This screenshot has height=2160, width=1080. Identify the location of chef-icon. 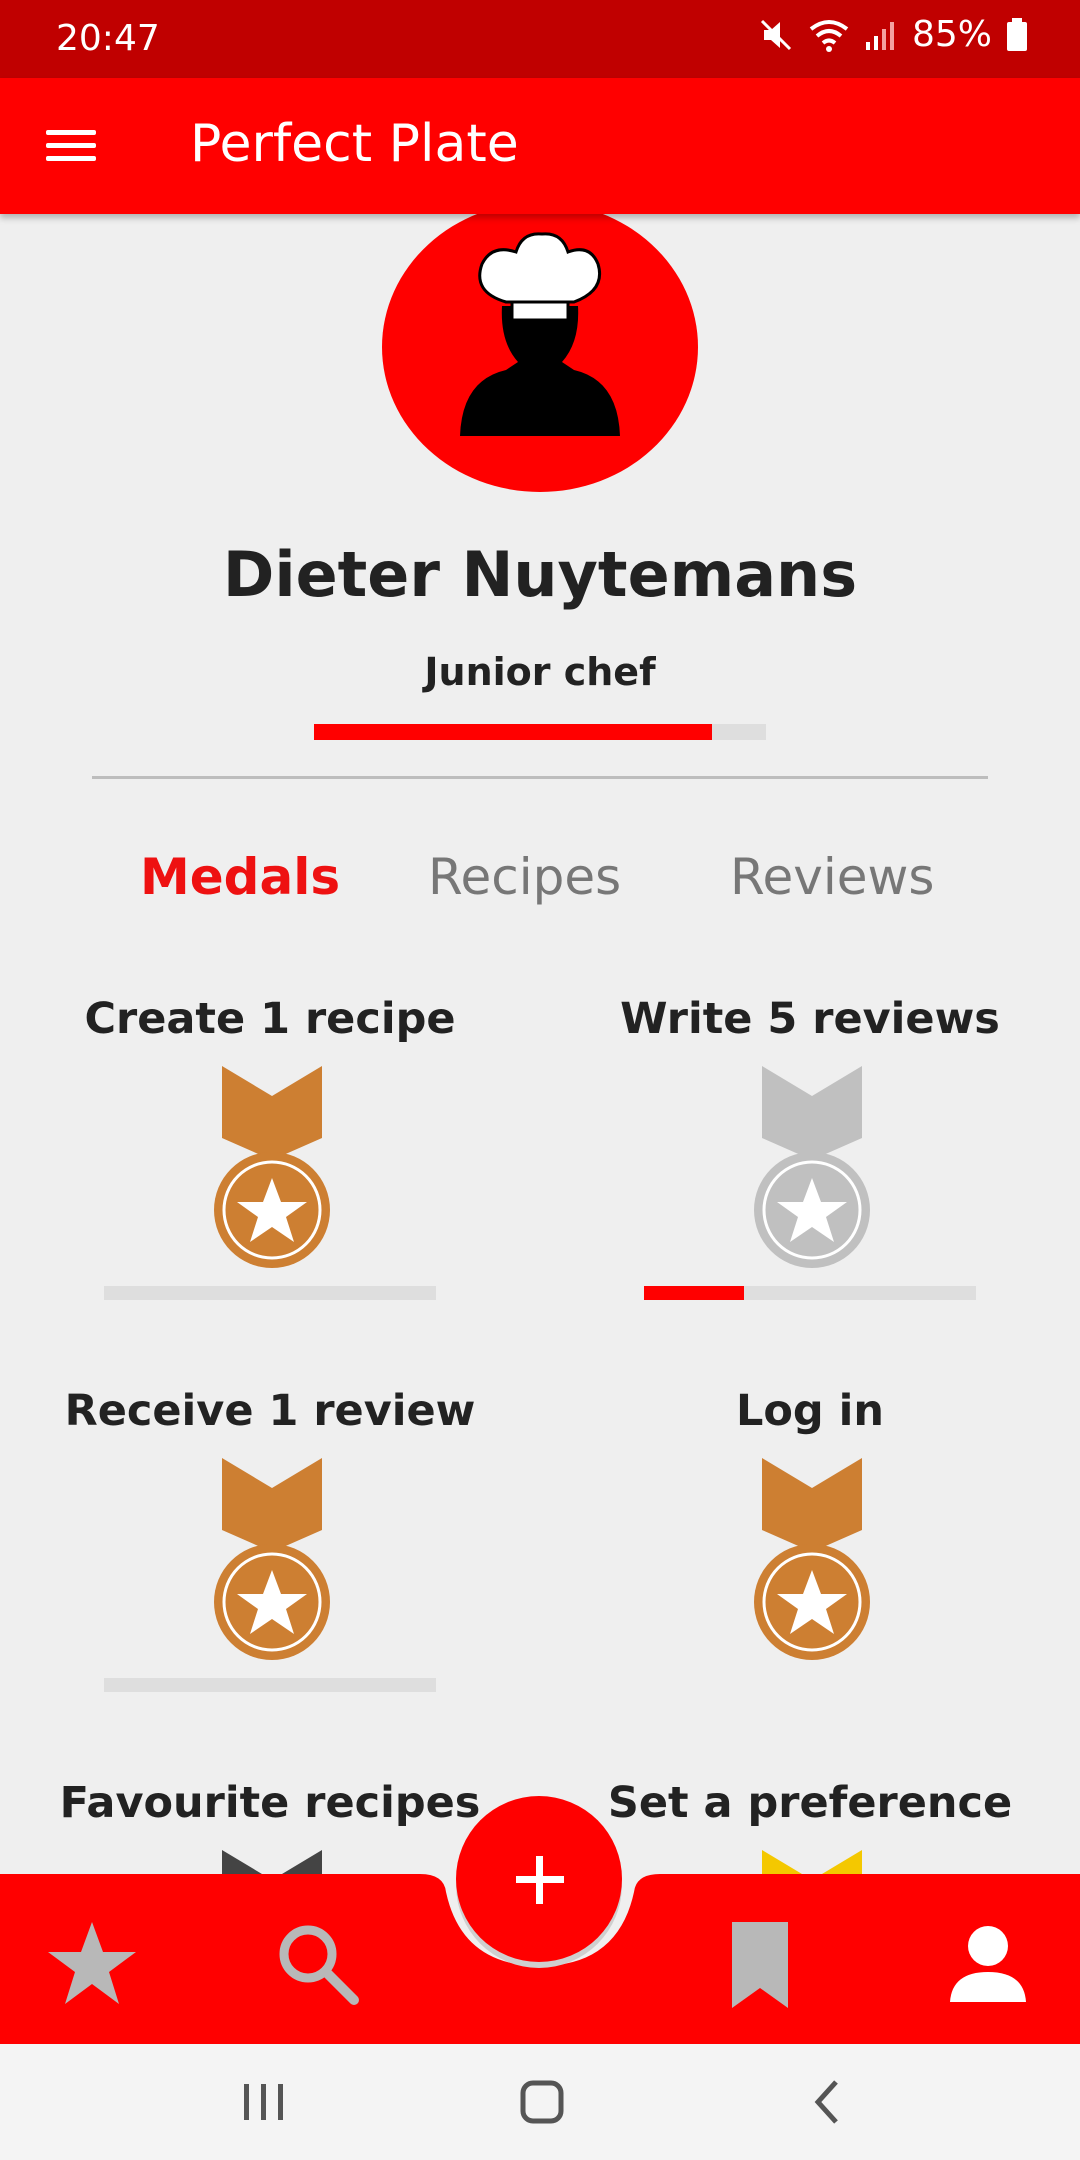
(540, 334).